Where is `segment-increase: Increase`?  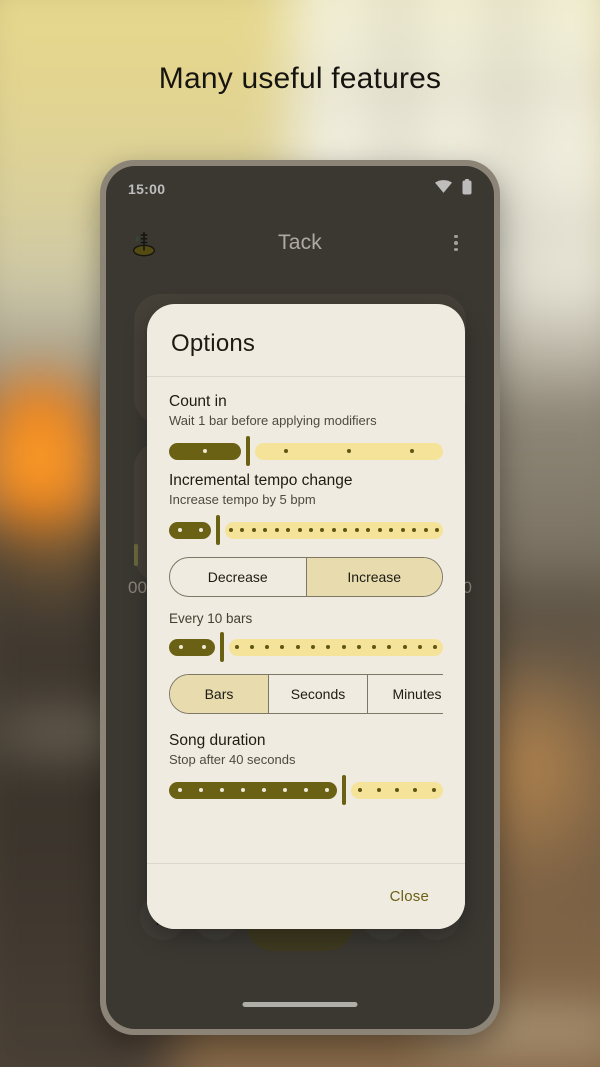
segment-increase: Increase is located at coordinates (374, 577).